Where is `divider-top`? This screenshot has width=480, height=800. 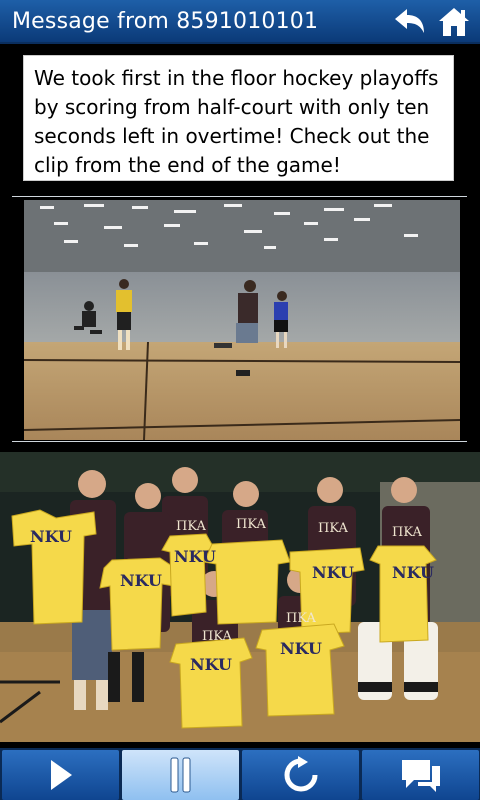 divider-top is located at coordinates (239, 196).